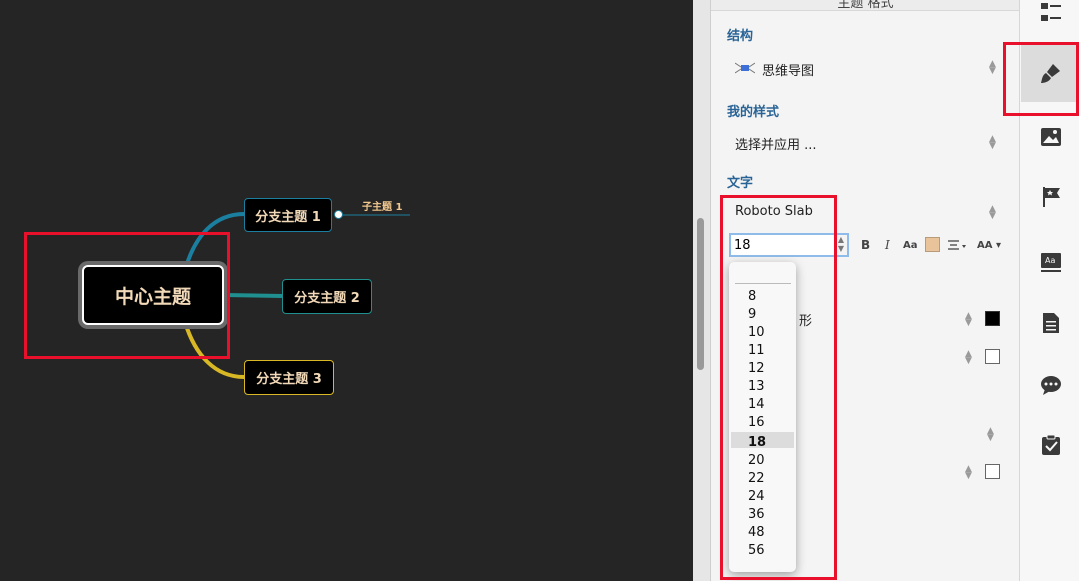 This screenshot has height=581, width=1079. Describe the element at coordinates (338, 214) in the screenshot. I see `collapse-toggle` at that location.